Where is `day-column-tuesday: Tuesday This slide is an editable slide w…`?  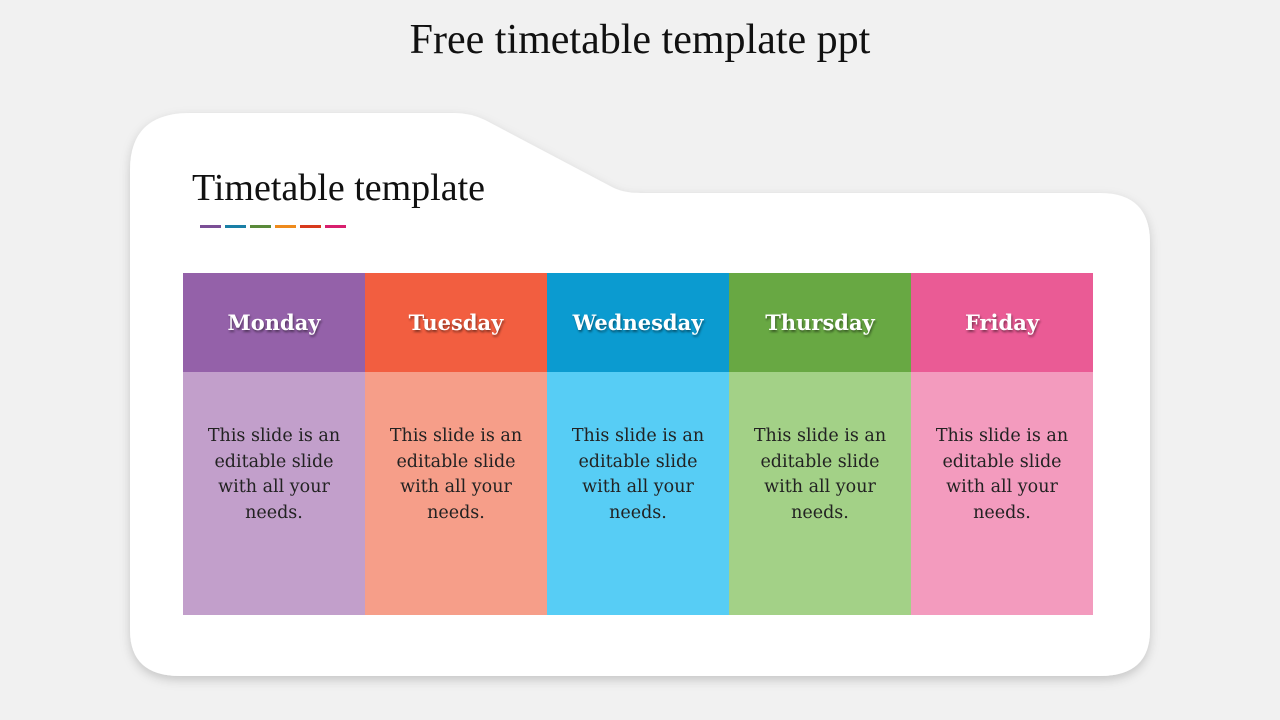 day-column-tuesday: Tuesday This slide is an editable slide w… is located at coordinates (456, 444).